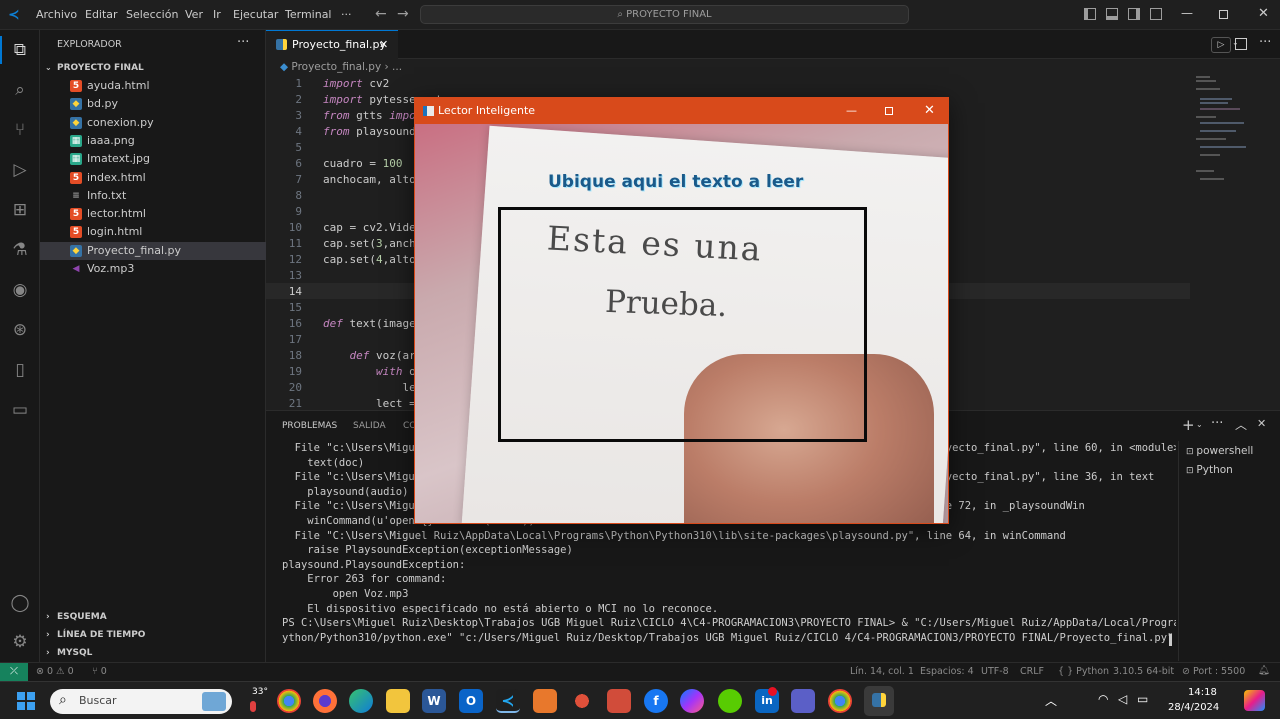 This screenshot has height=719, width=1280. I want to click on popup-maximize-icon, so click(889, 111).